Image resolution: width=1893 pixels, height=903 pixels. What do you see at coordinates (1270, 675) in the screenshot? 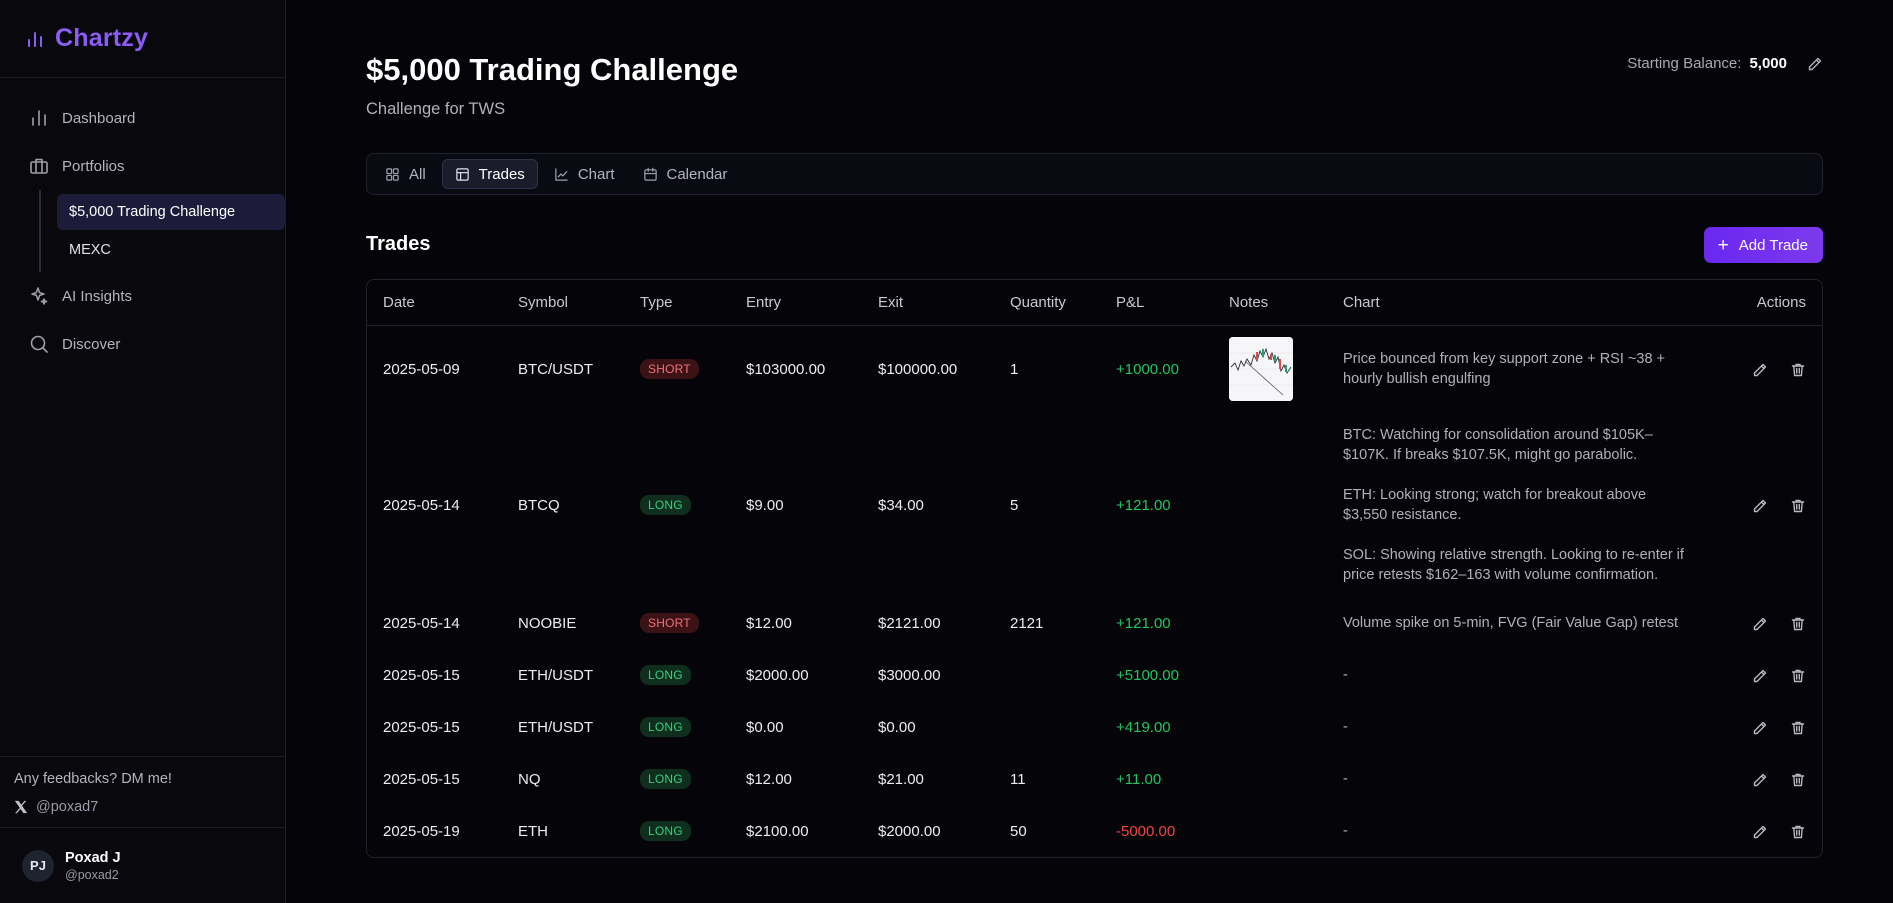
I see `cell-notes` at bounding box center [1270, 675].